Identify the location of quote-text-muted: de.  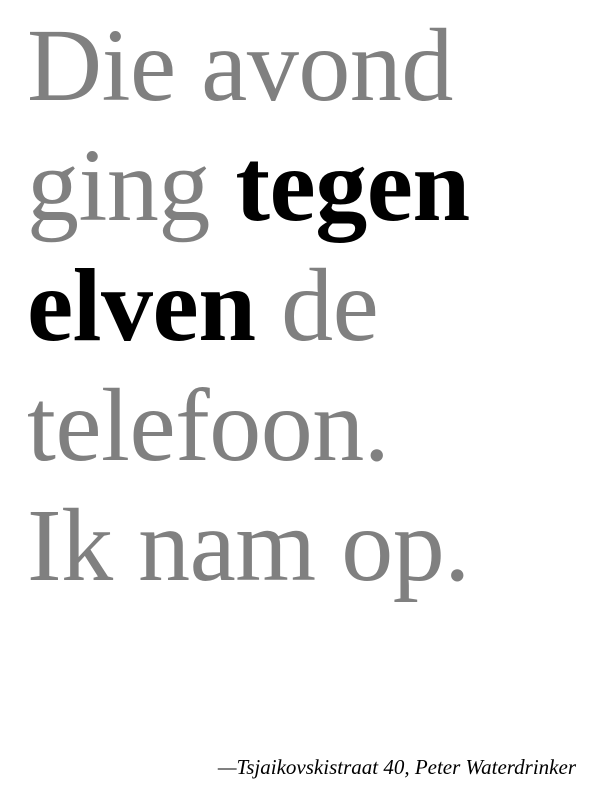
(317, 305).